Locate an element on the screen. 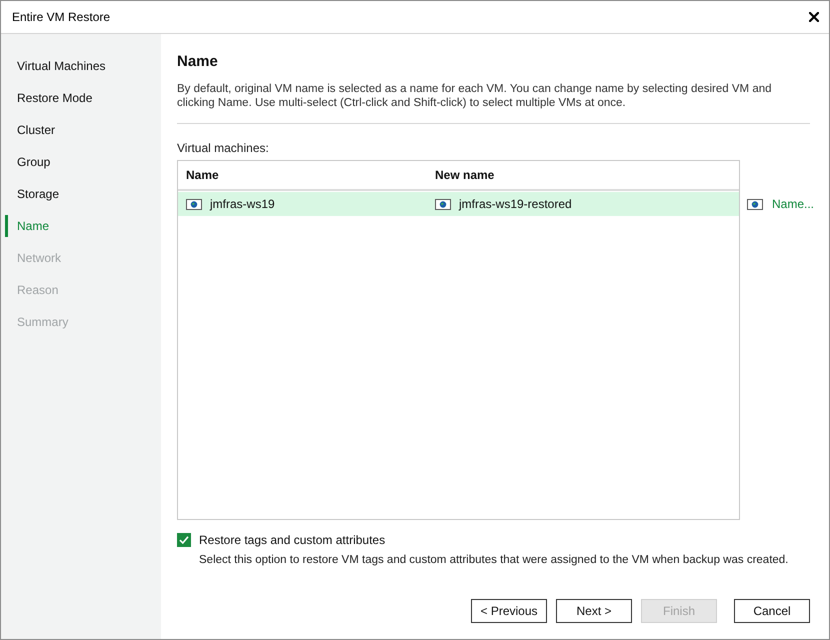 The image size is (830, 640). window-title: Entire VM Restore is located at coordinates (61, 17).